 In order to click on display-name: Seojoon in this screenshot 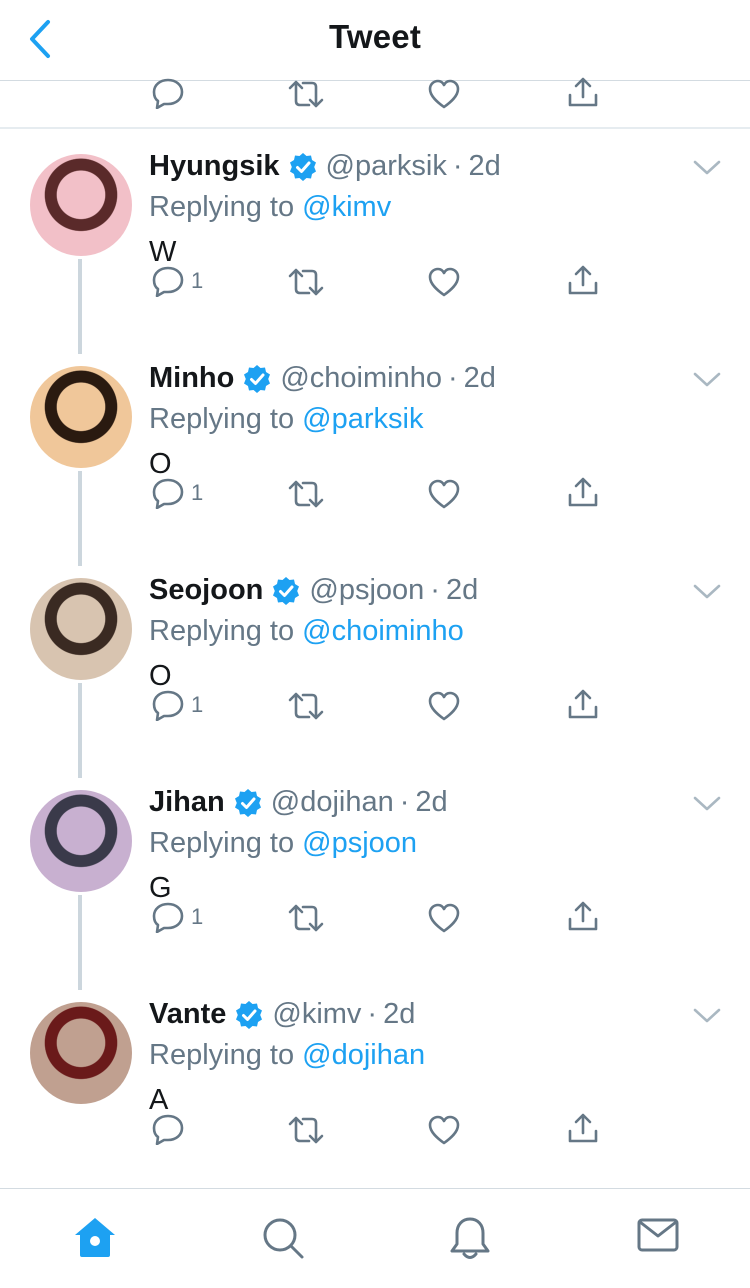, I will do `click(206, 590)`.